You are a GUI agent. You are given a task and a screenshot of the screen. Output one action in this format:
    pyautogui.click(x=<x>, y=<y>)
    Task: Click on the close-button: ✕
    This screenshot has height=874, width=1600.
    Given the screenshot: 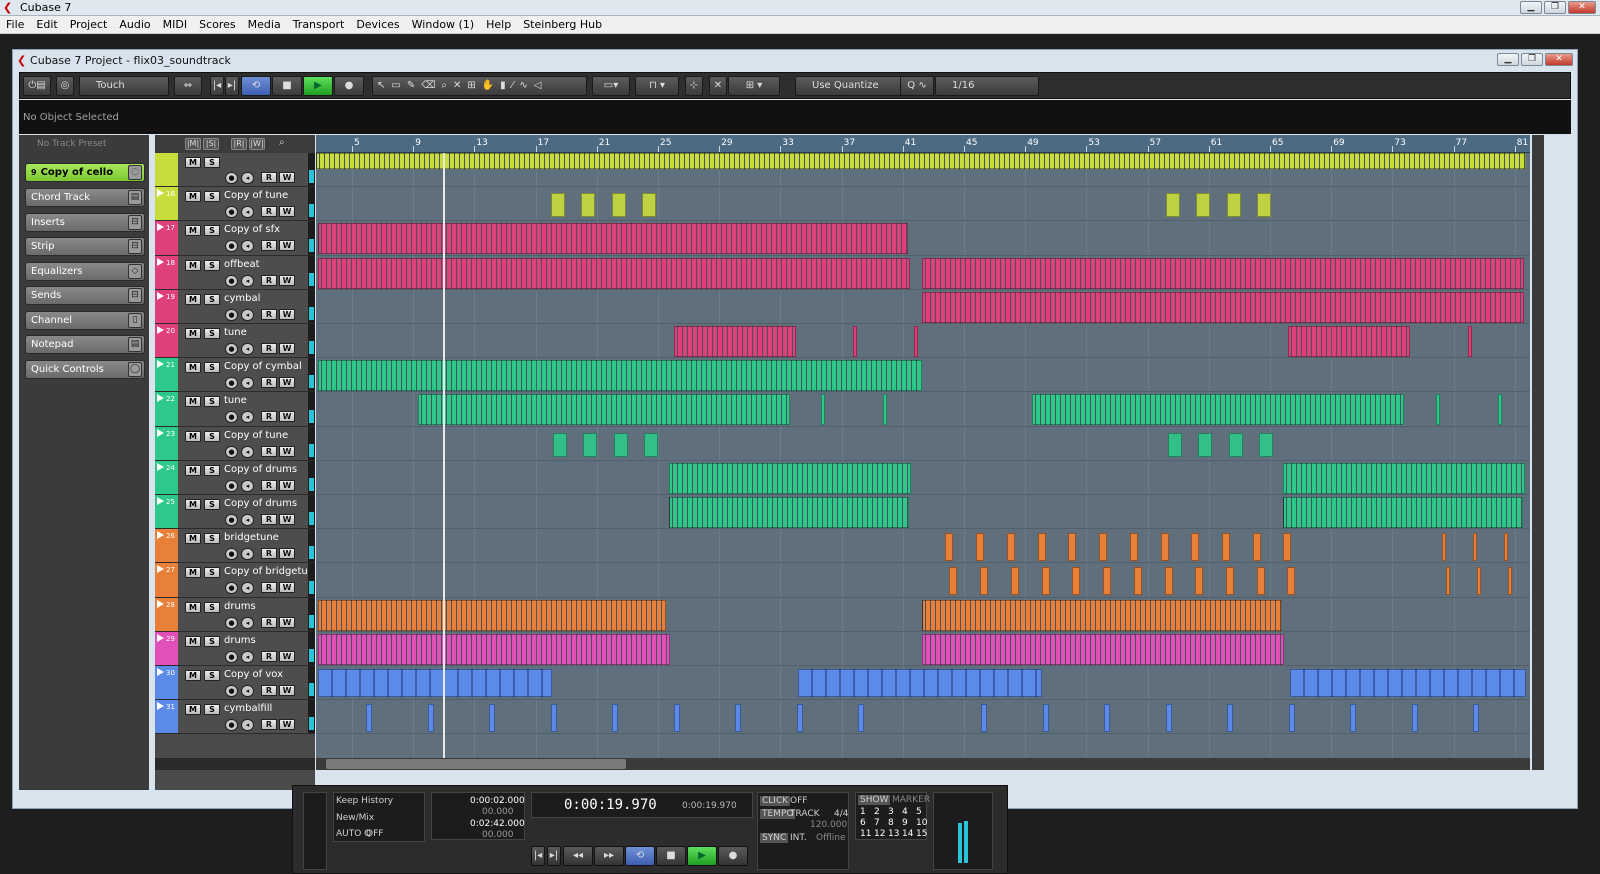 What is the action you would take?
    pyautogui.click(x=1582, y=7)
    